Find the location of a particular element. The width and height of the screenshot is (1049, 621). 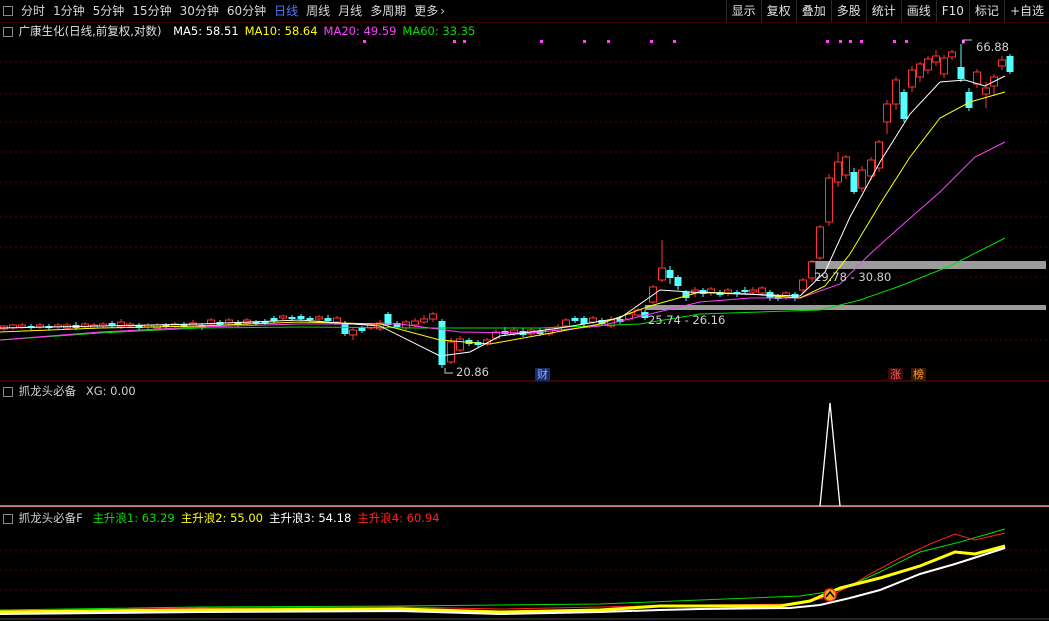

toolbar-button-2: 叠加 is located at coordinates (813, 11).